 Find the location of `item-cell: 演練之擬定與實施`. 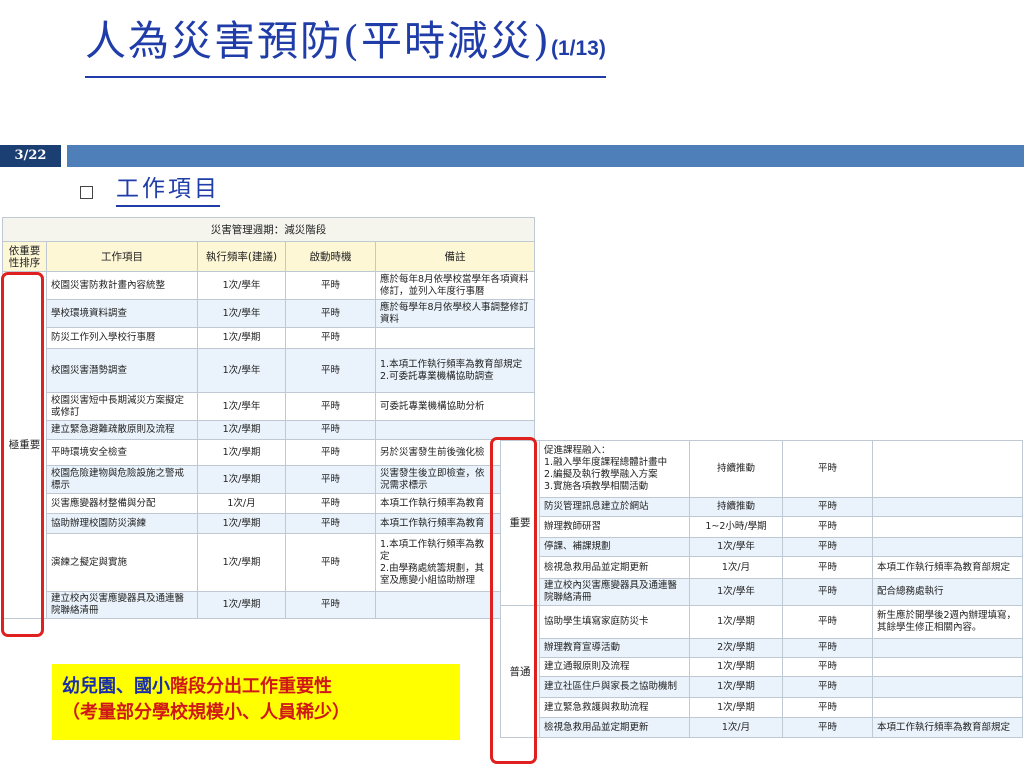

item-cell: 演練之擬定與實施 is located at coordinates (122, 562).